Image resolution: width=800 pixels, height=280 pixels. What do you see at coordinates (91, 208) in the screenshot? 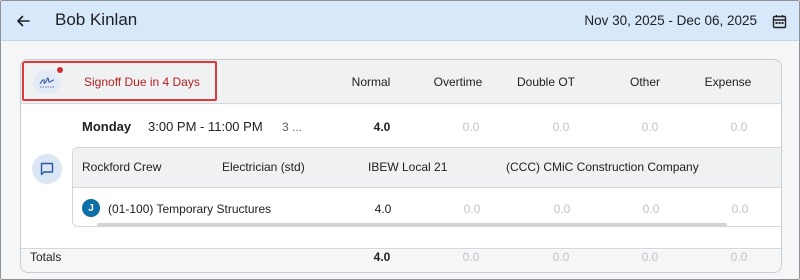
I see `job-badge: J` at bounding box center [91, 208].